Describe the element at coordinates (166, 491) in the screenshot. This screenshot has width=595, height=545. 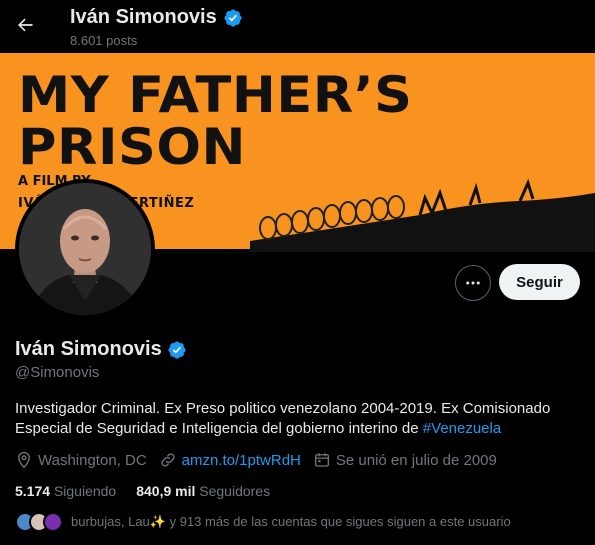
I see `followers-count: 840,9 mil` at that location.